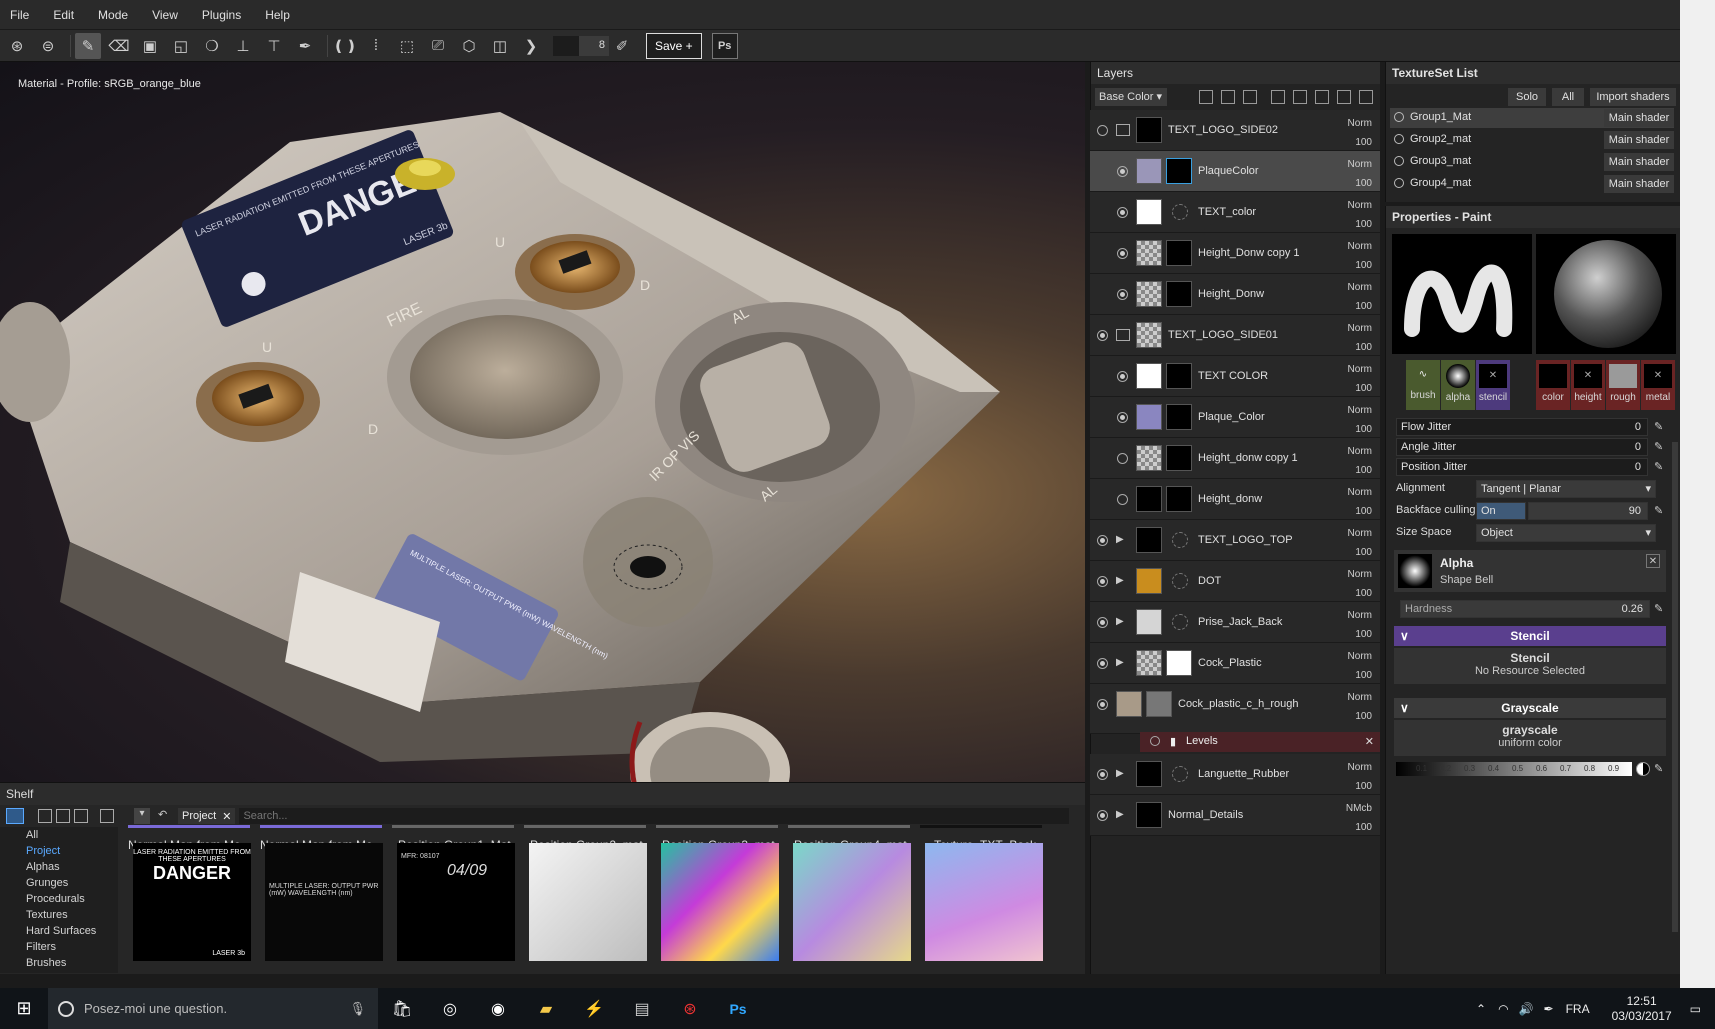 The height and width of the screenshot is (1029, 1715). I want to click on shelf-view-icon, so click(45, 816).